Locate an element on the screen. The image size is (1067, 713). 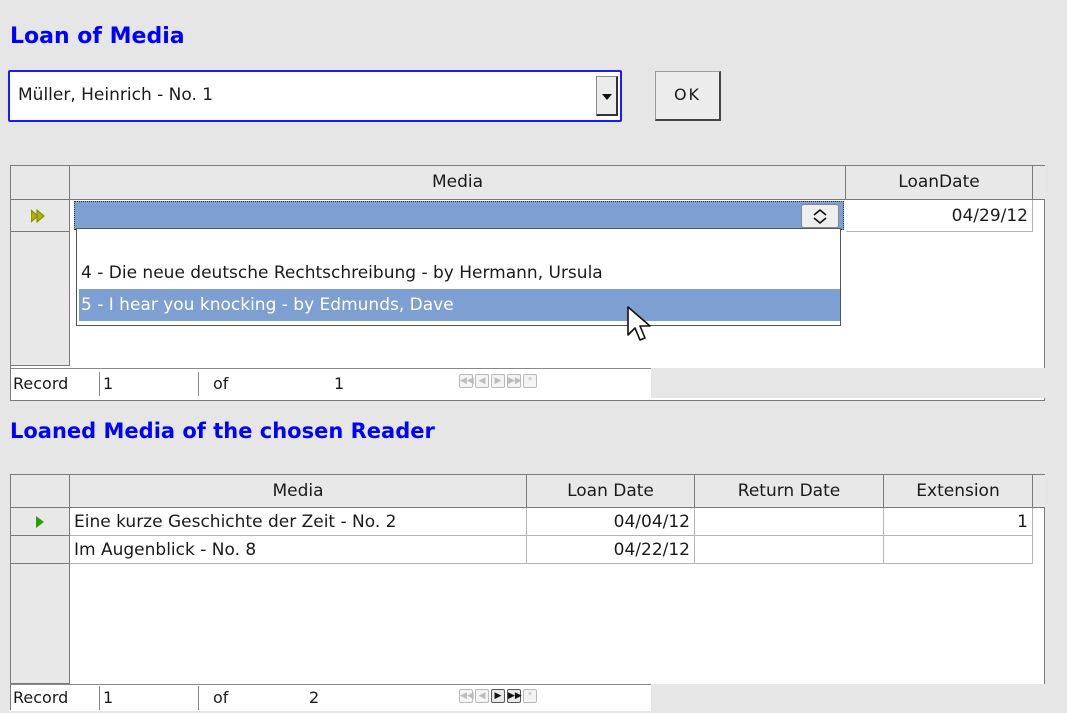
loaned-navigator: Record 1 of 2 ◀◀ ◀ ▶ ▶▶ * is located at coordinates (331, 697).